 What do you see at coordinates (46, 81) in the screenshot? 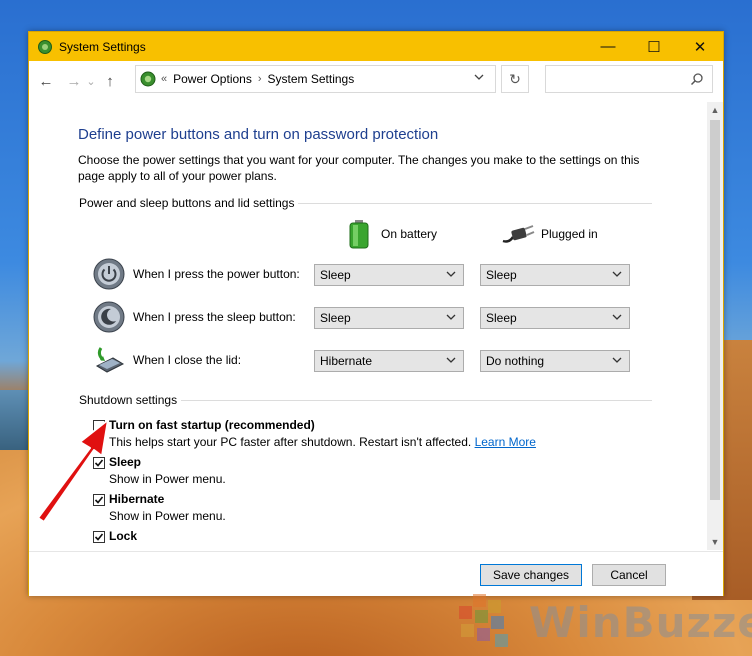
I see `back-button: ←` at bounding box center [46, 81].